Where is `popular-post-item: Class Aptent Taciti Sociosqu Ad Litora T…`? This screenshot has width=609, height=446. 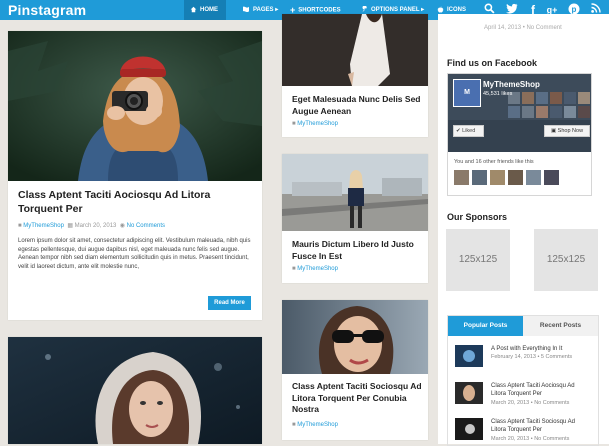 popular-post-item: Class Aptent Taciti Sociosqu Ad Litora T… is located at coordinates (521, 431).